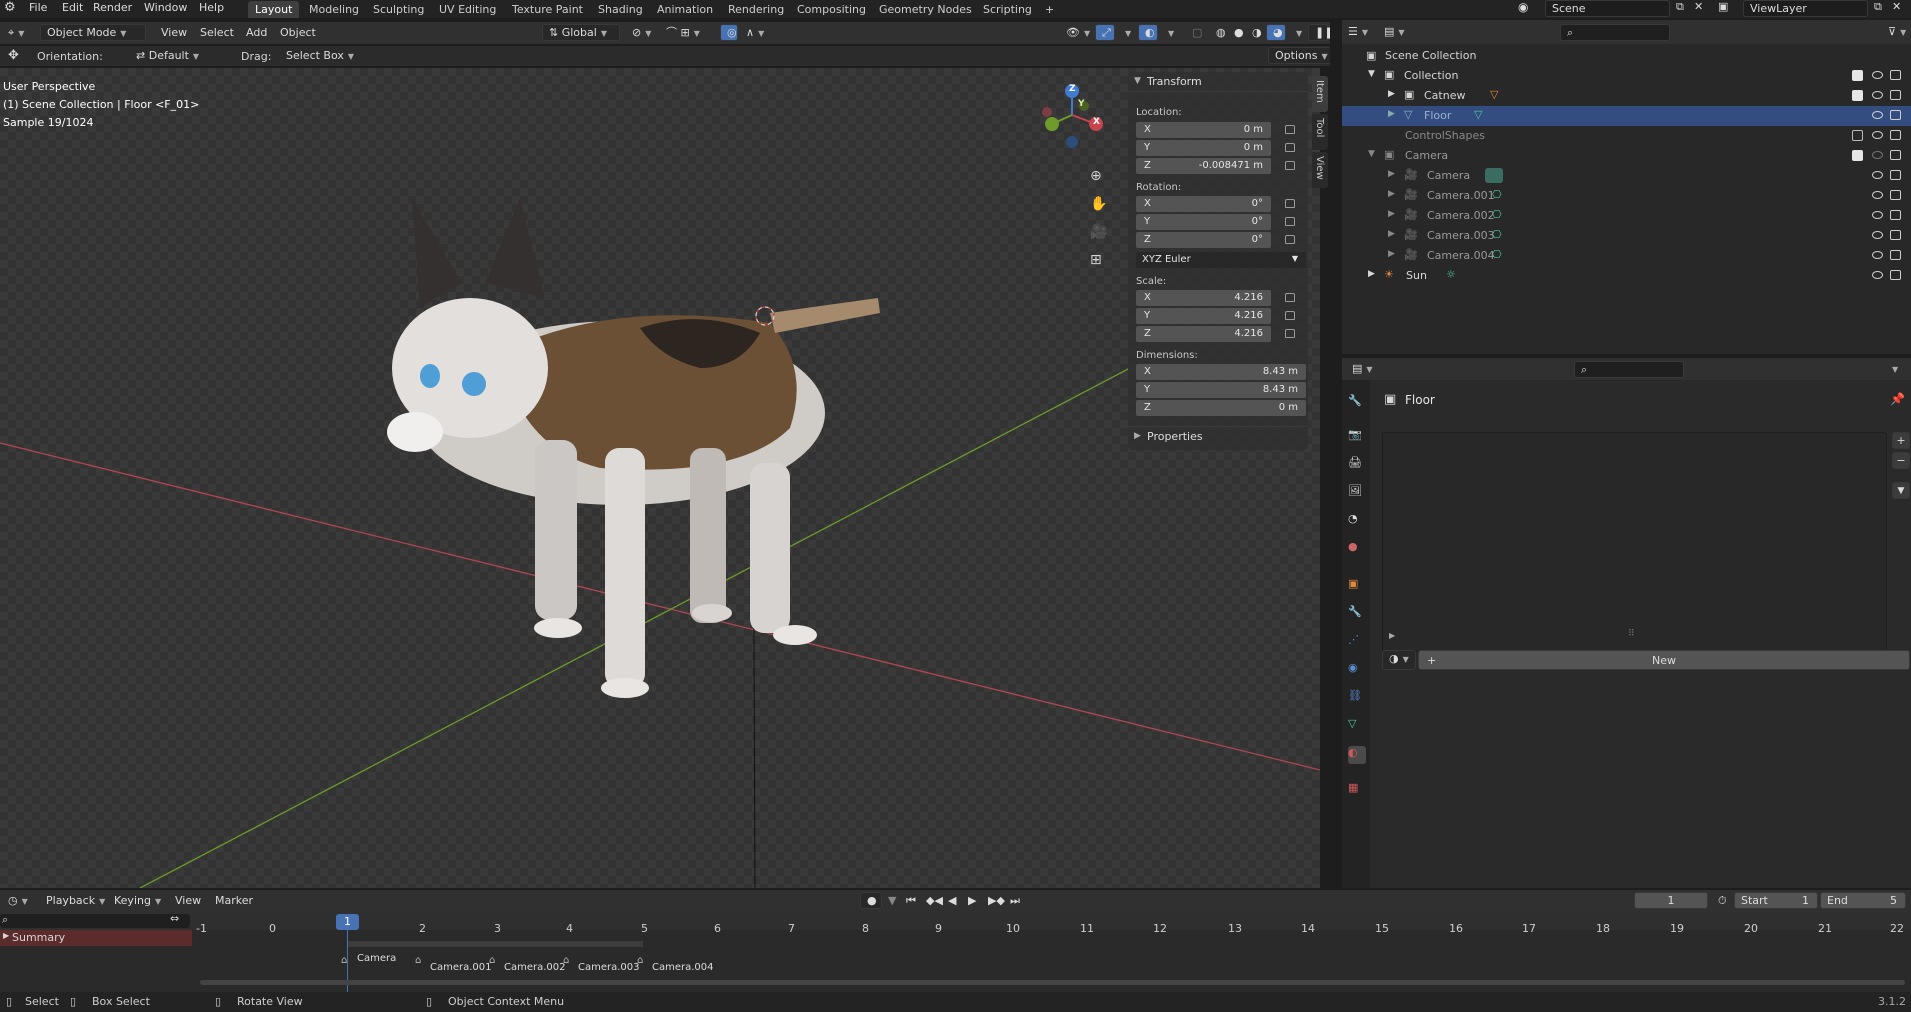  I want to click on ortho-grid-icon: ⊞, so click(1096, 260).